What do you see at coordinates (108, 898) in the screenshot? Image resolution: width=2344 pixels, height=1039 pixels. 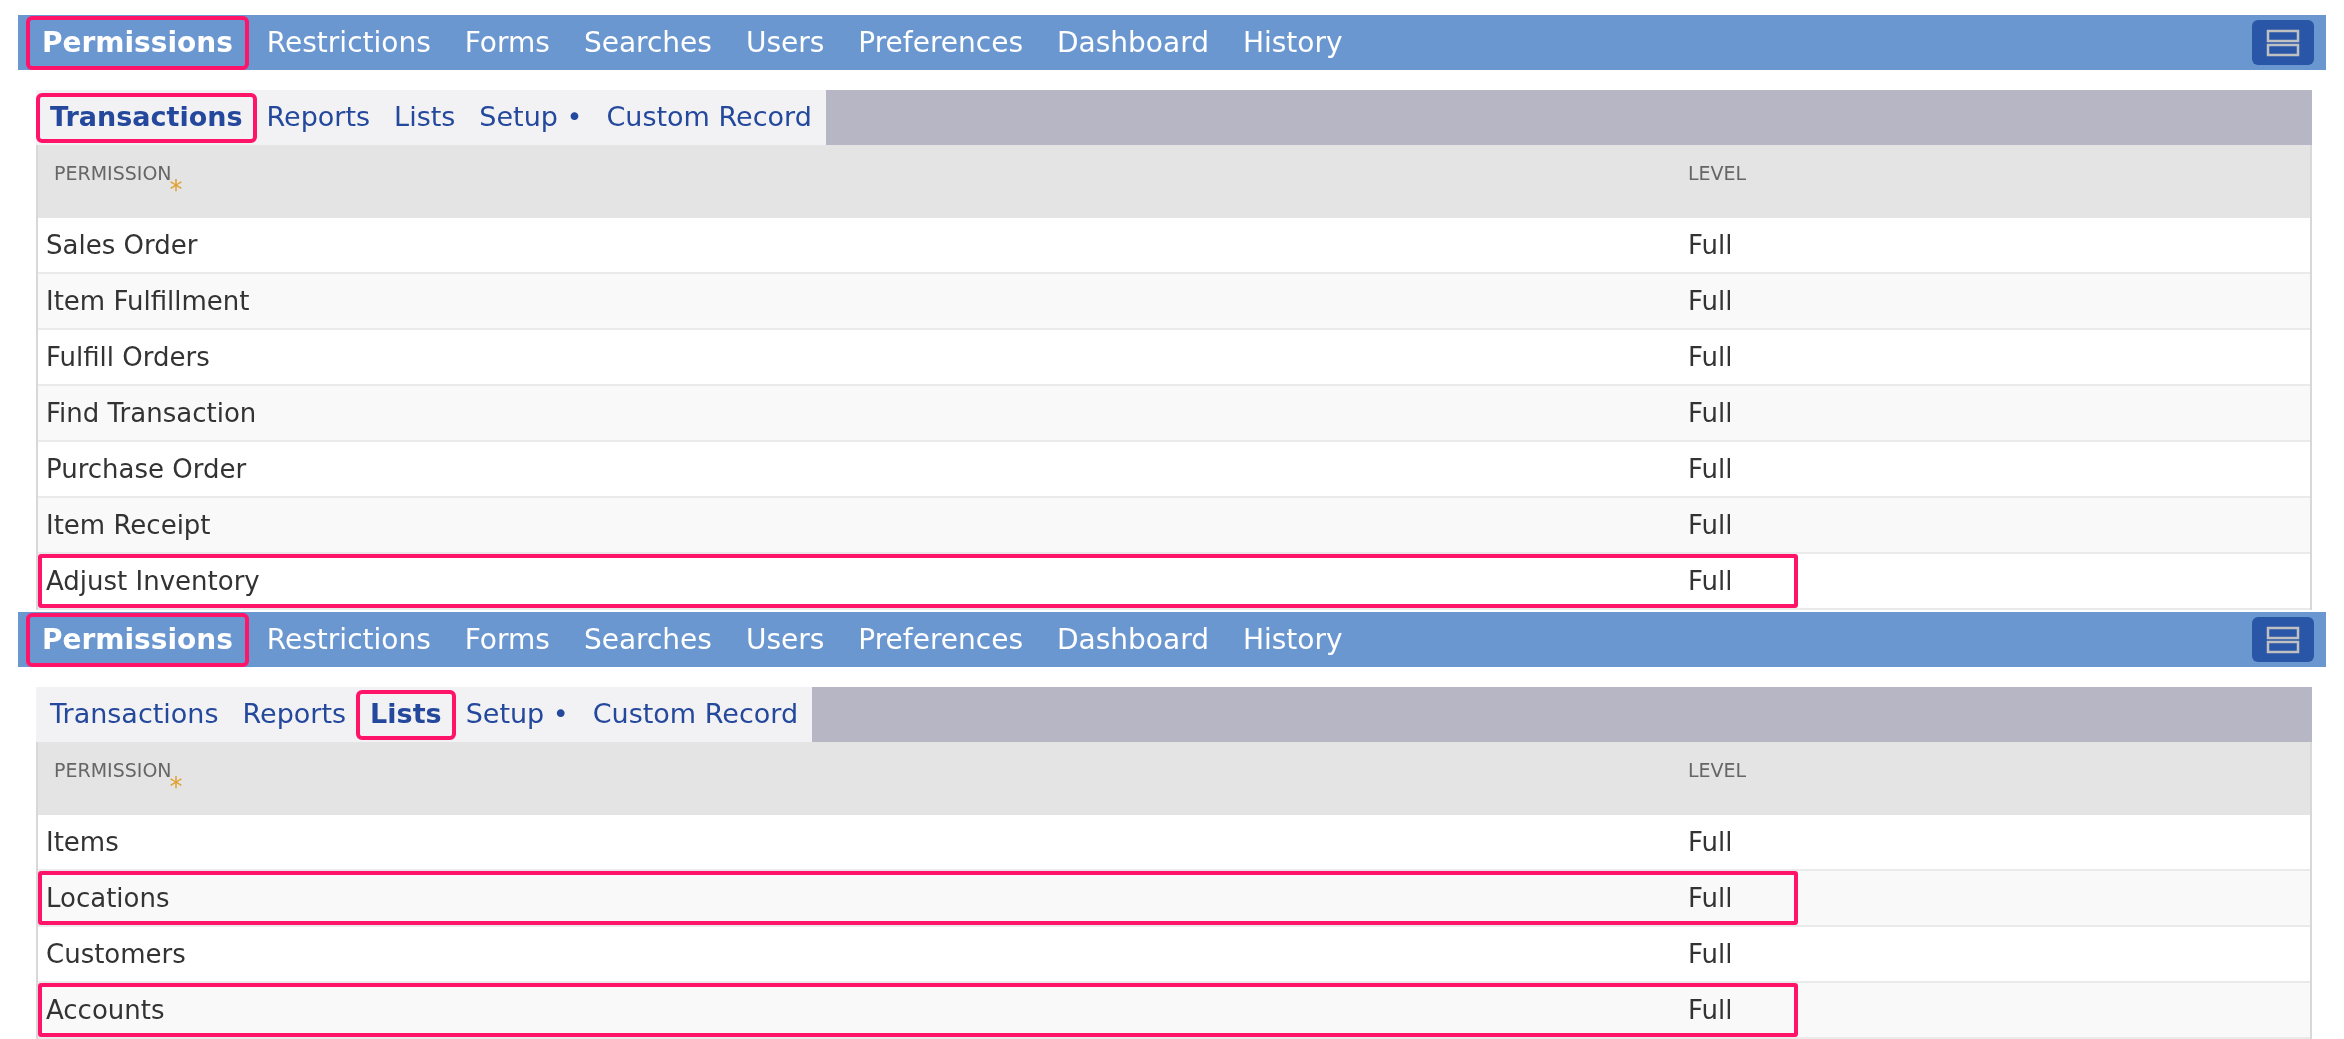 I see `table-cell-text: Locations` at bounding box center [108, 898].